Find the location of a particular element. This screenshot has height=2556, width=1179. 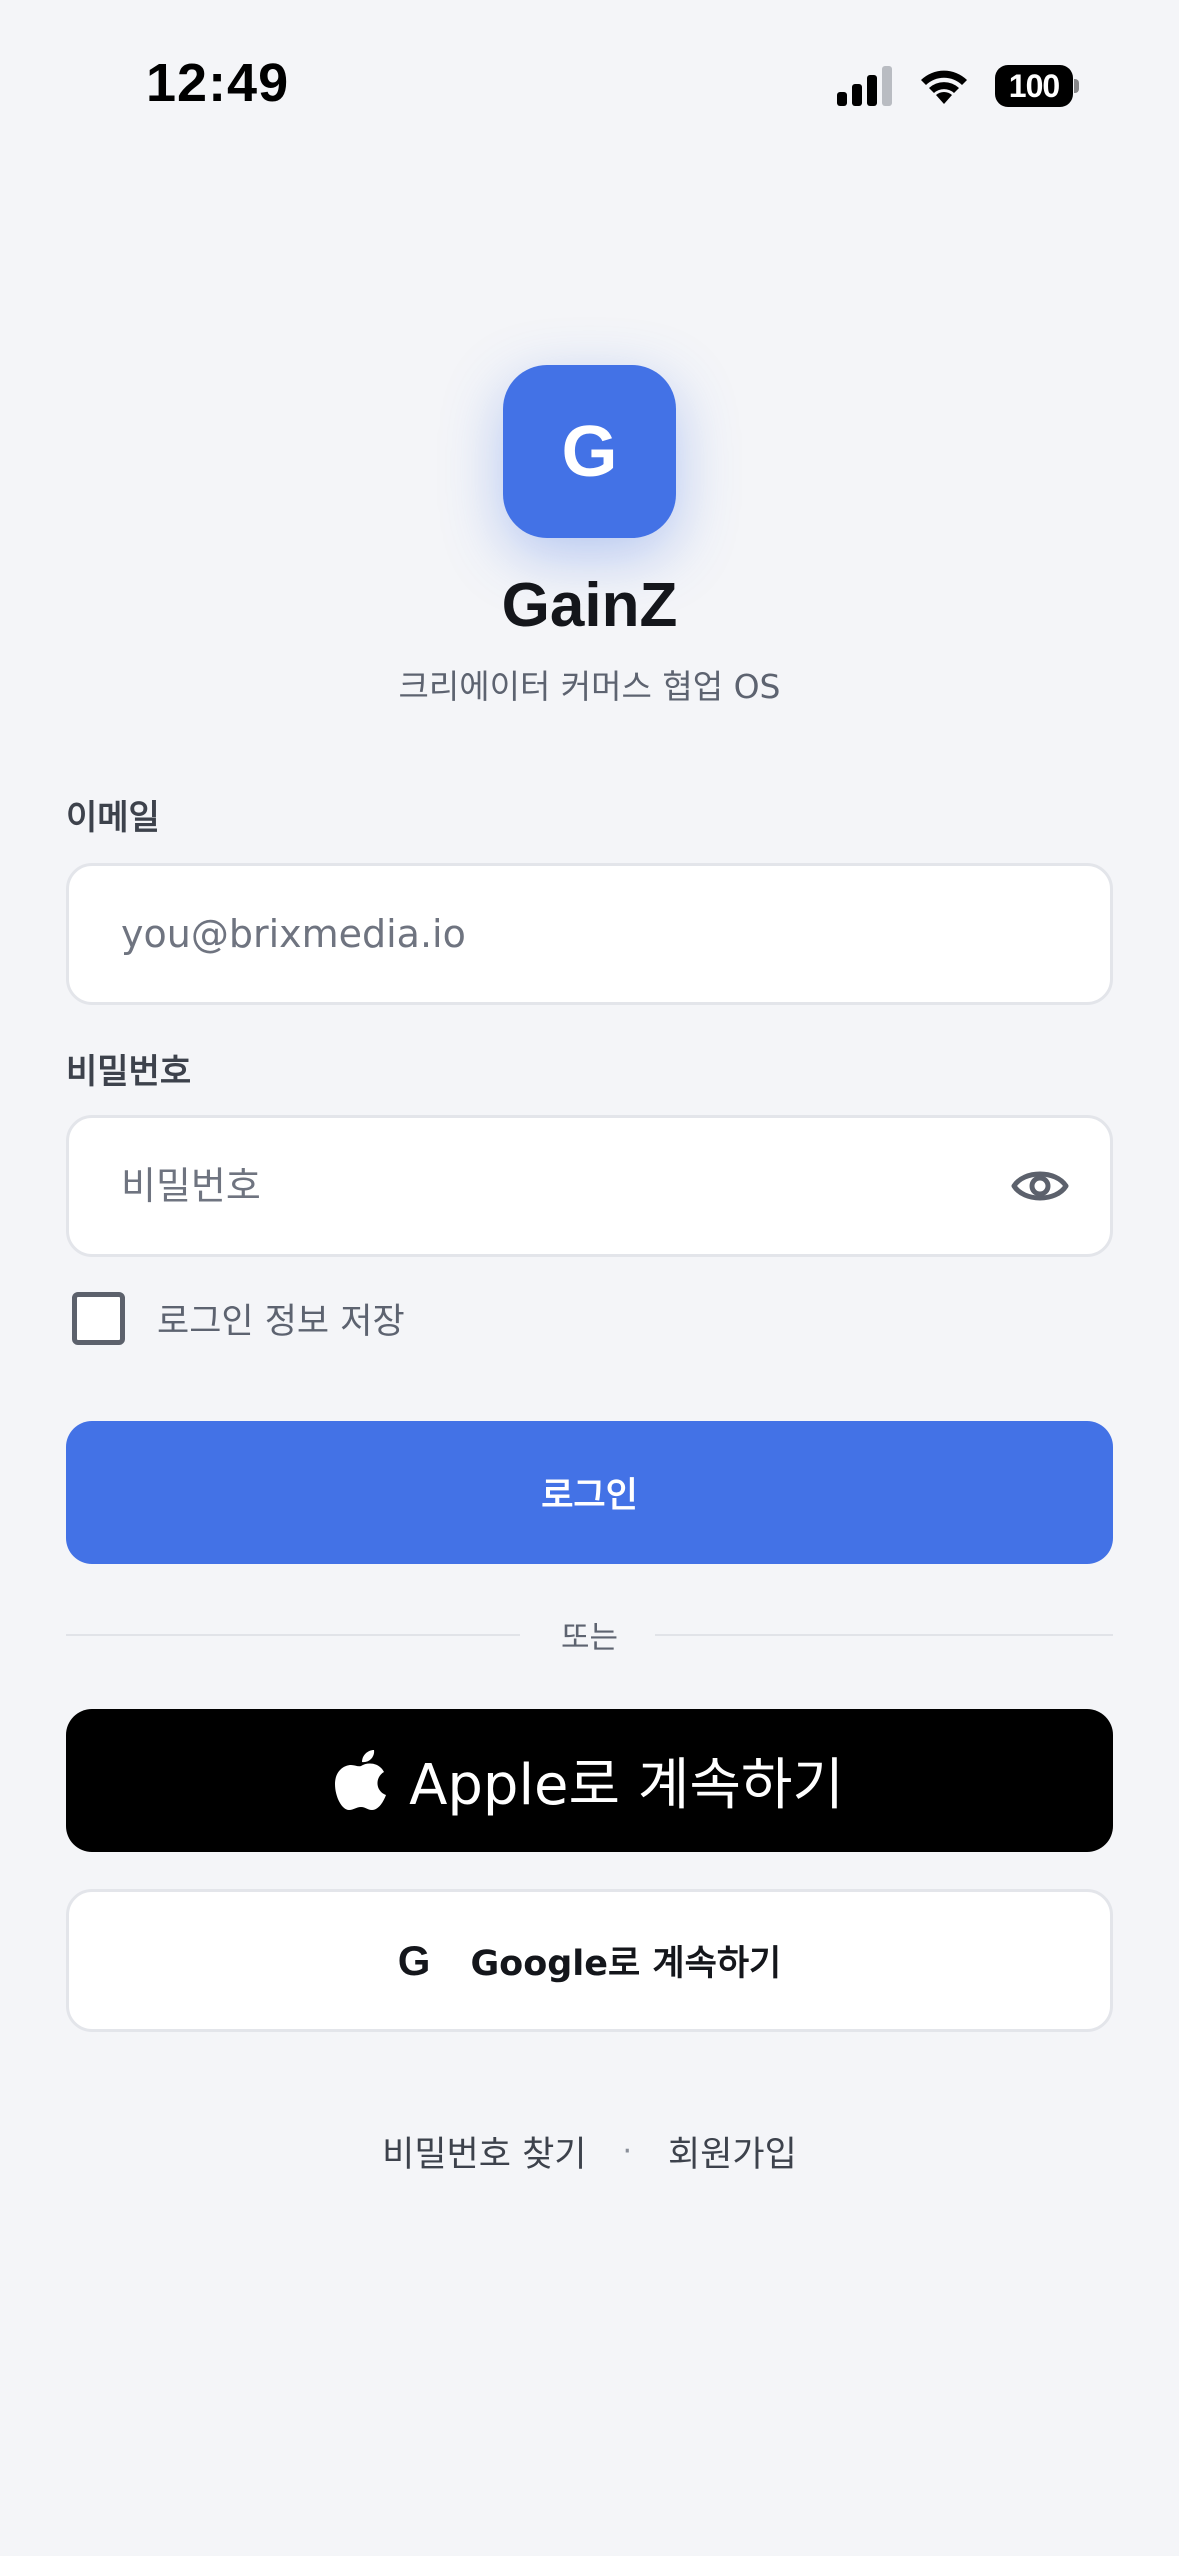

remember-label: 로그인 정보 저장 is located at coordinates (281, 1322).